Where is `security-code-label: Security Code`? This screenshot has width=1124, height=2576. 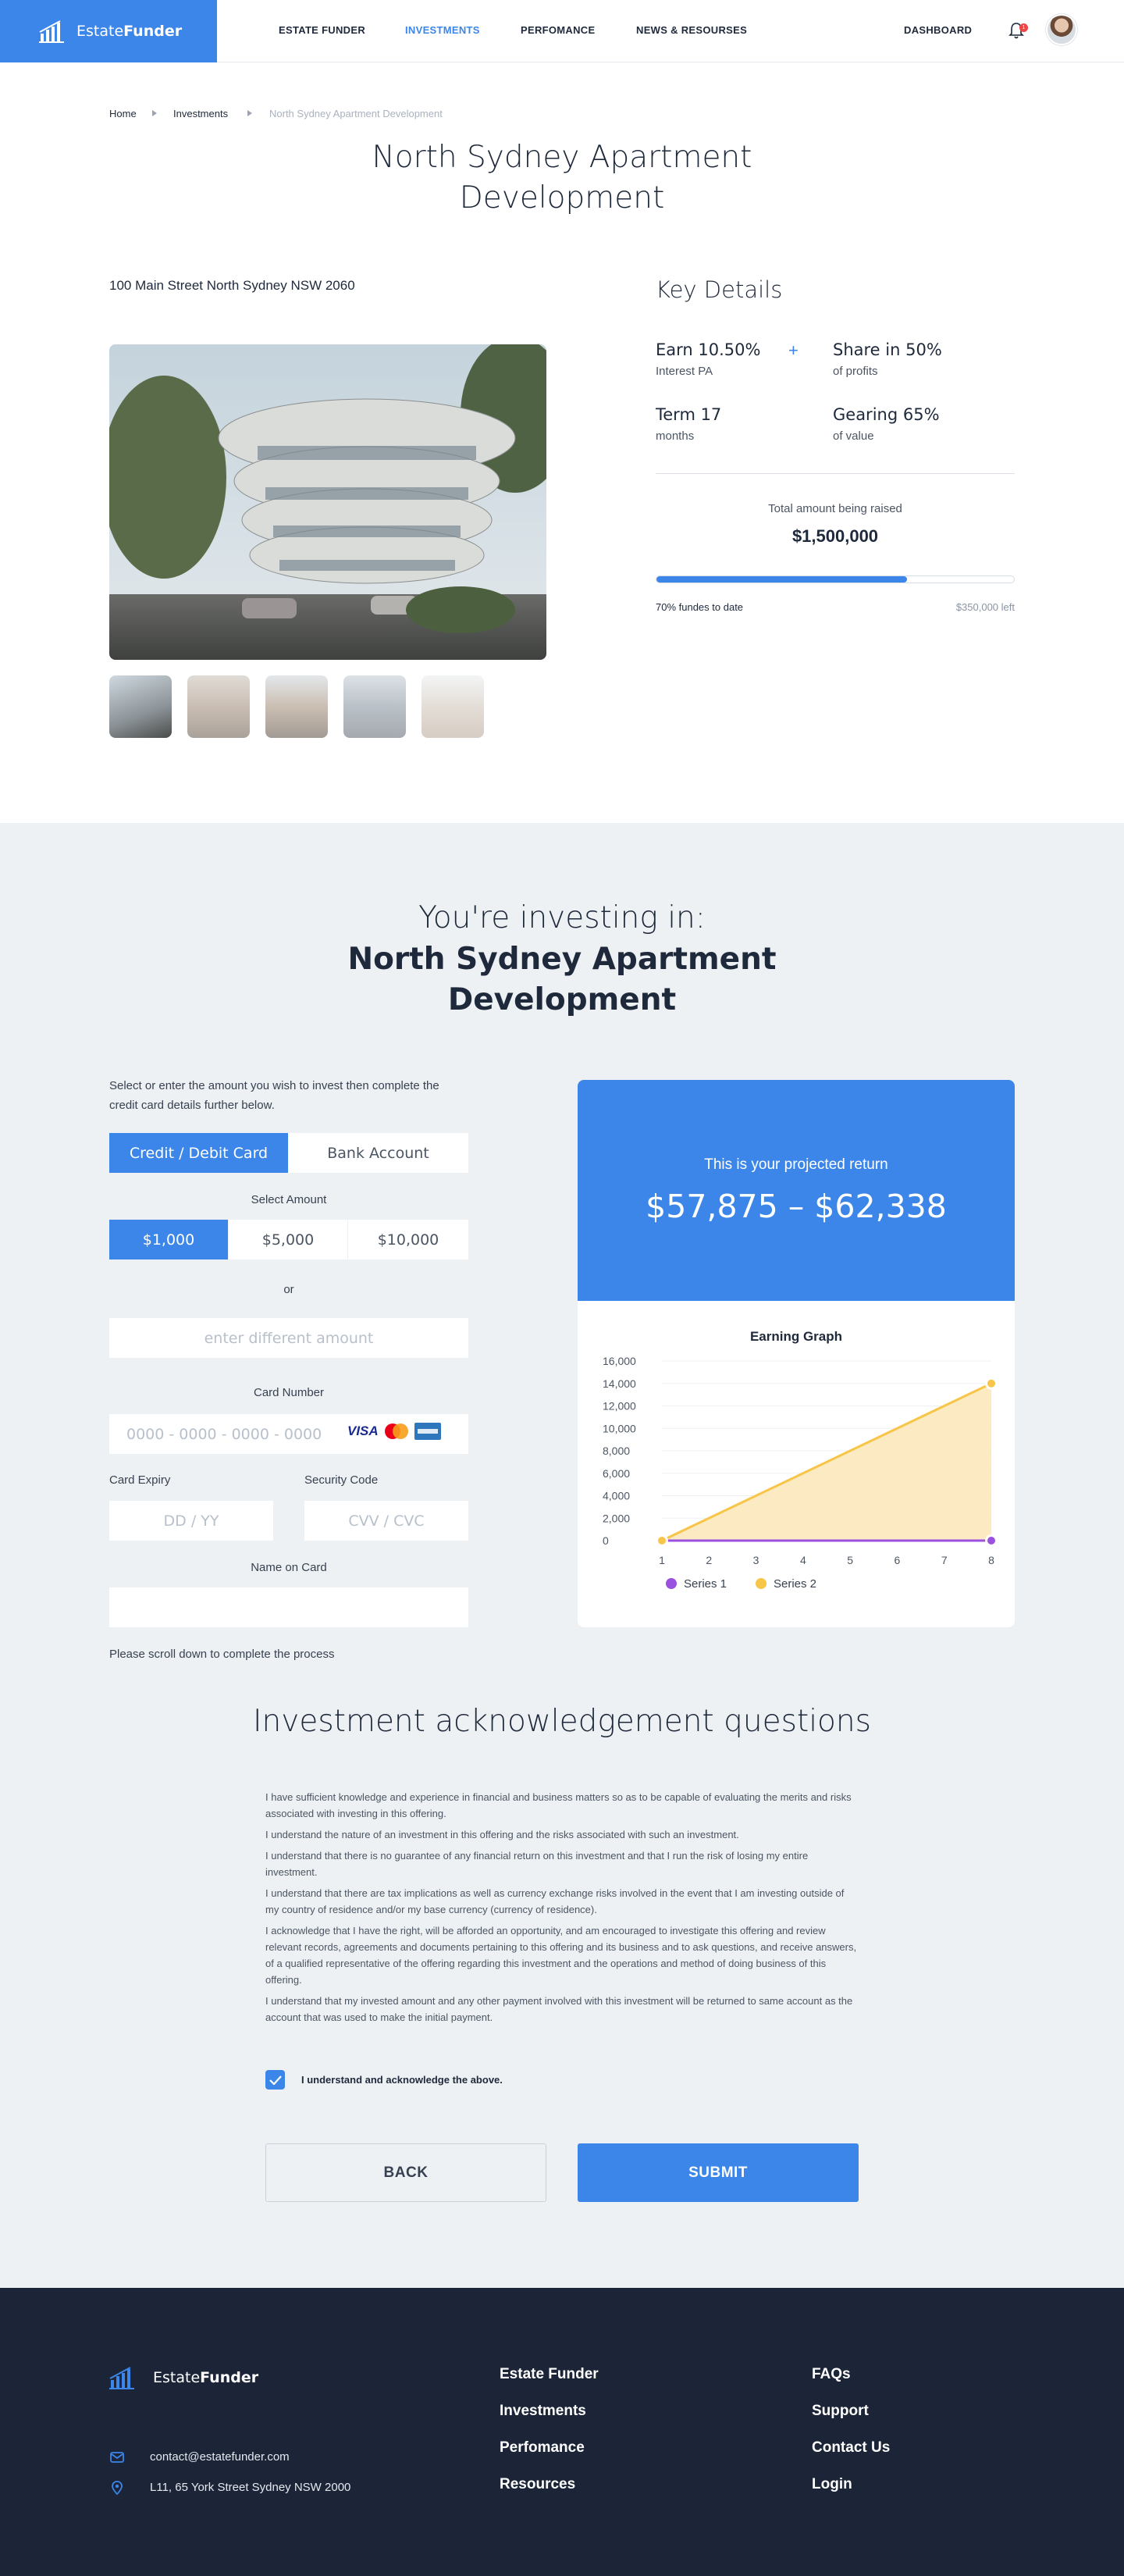 security-code-label: Security Code is located at coordinates (341, 1480).